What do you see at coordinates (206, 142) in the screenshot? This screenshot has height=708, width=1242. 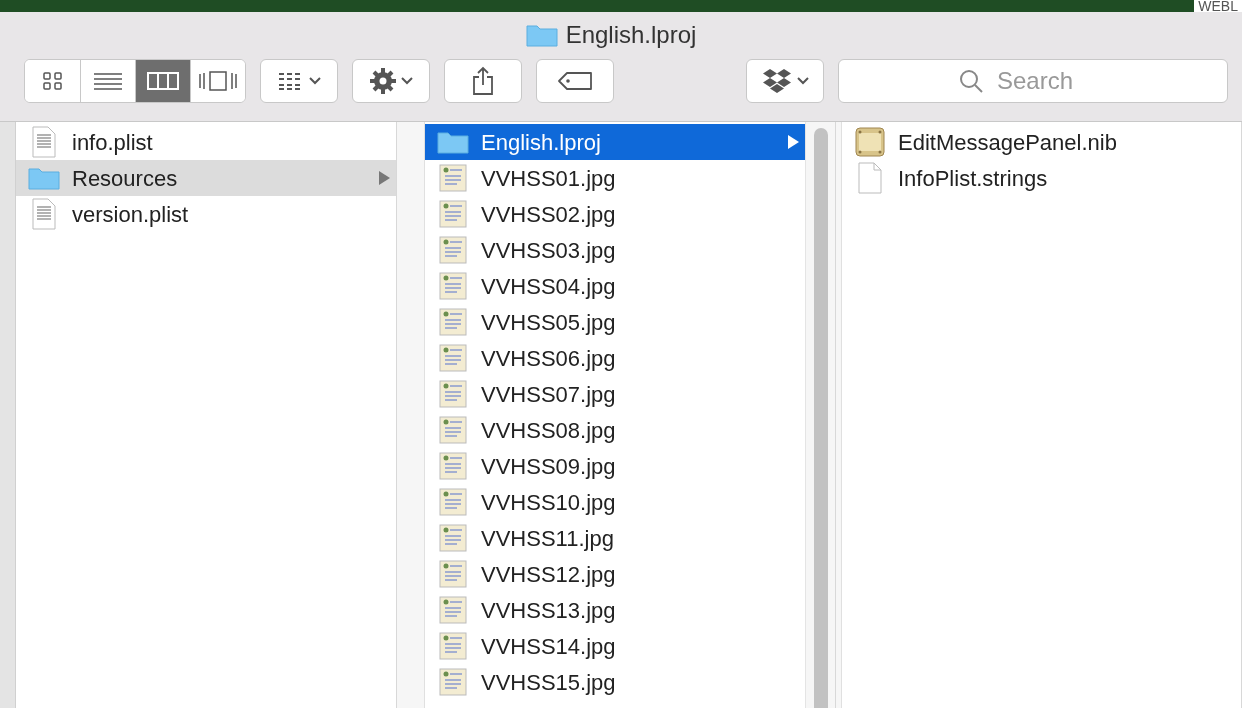 I see `file-row: info.plist` at bounding box center [206, 142].